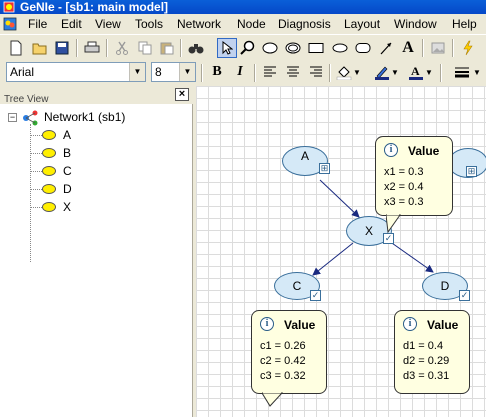 This screenshot has width=486, height=417. What do you see at coordinates (71, 24) in the screenshot?
I see `menu-edit: Edit` at bounding box center [71, 24].